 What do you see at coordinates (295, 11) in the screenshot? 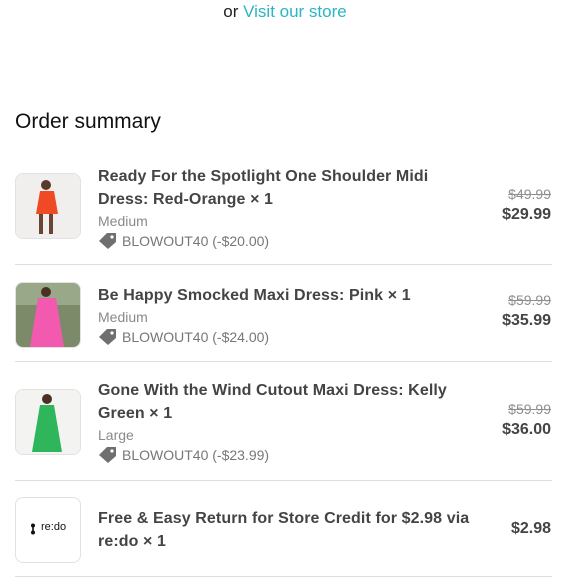
I see `visit-store-link: Visit our store` at bounding box center [295, 11].